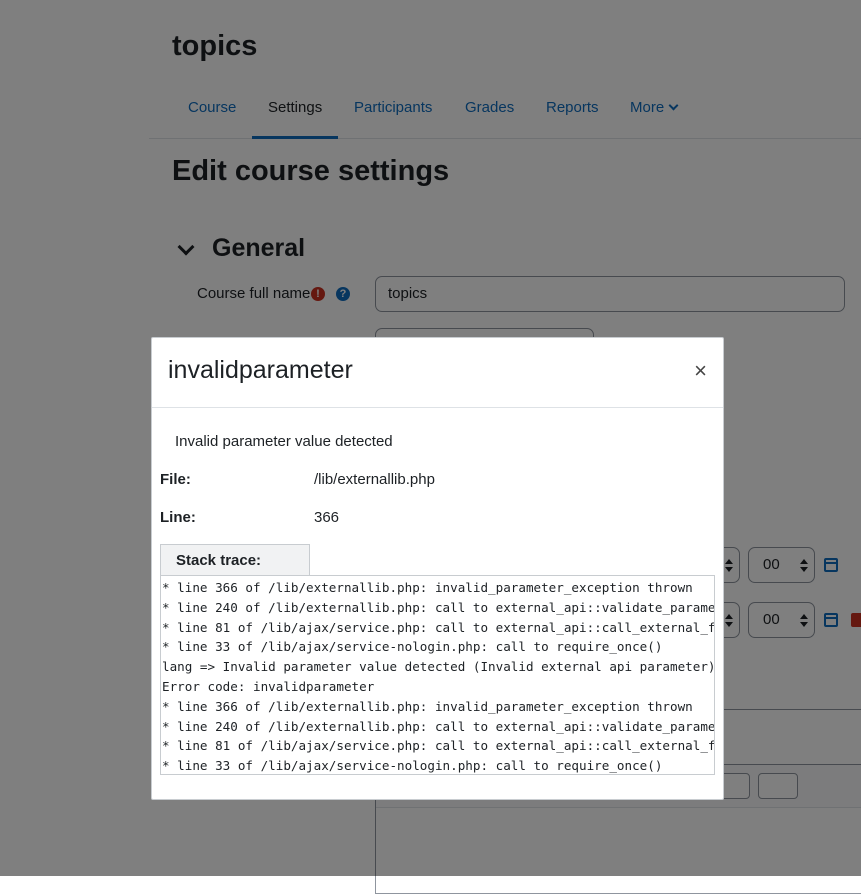 The image size is (861, 894). What do you see at coordinates (327, 517) in the screenshot?
I see `line-value: 366` at bounding box center [327, 517].